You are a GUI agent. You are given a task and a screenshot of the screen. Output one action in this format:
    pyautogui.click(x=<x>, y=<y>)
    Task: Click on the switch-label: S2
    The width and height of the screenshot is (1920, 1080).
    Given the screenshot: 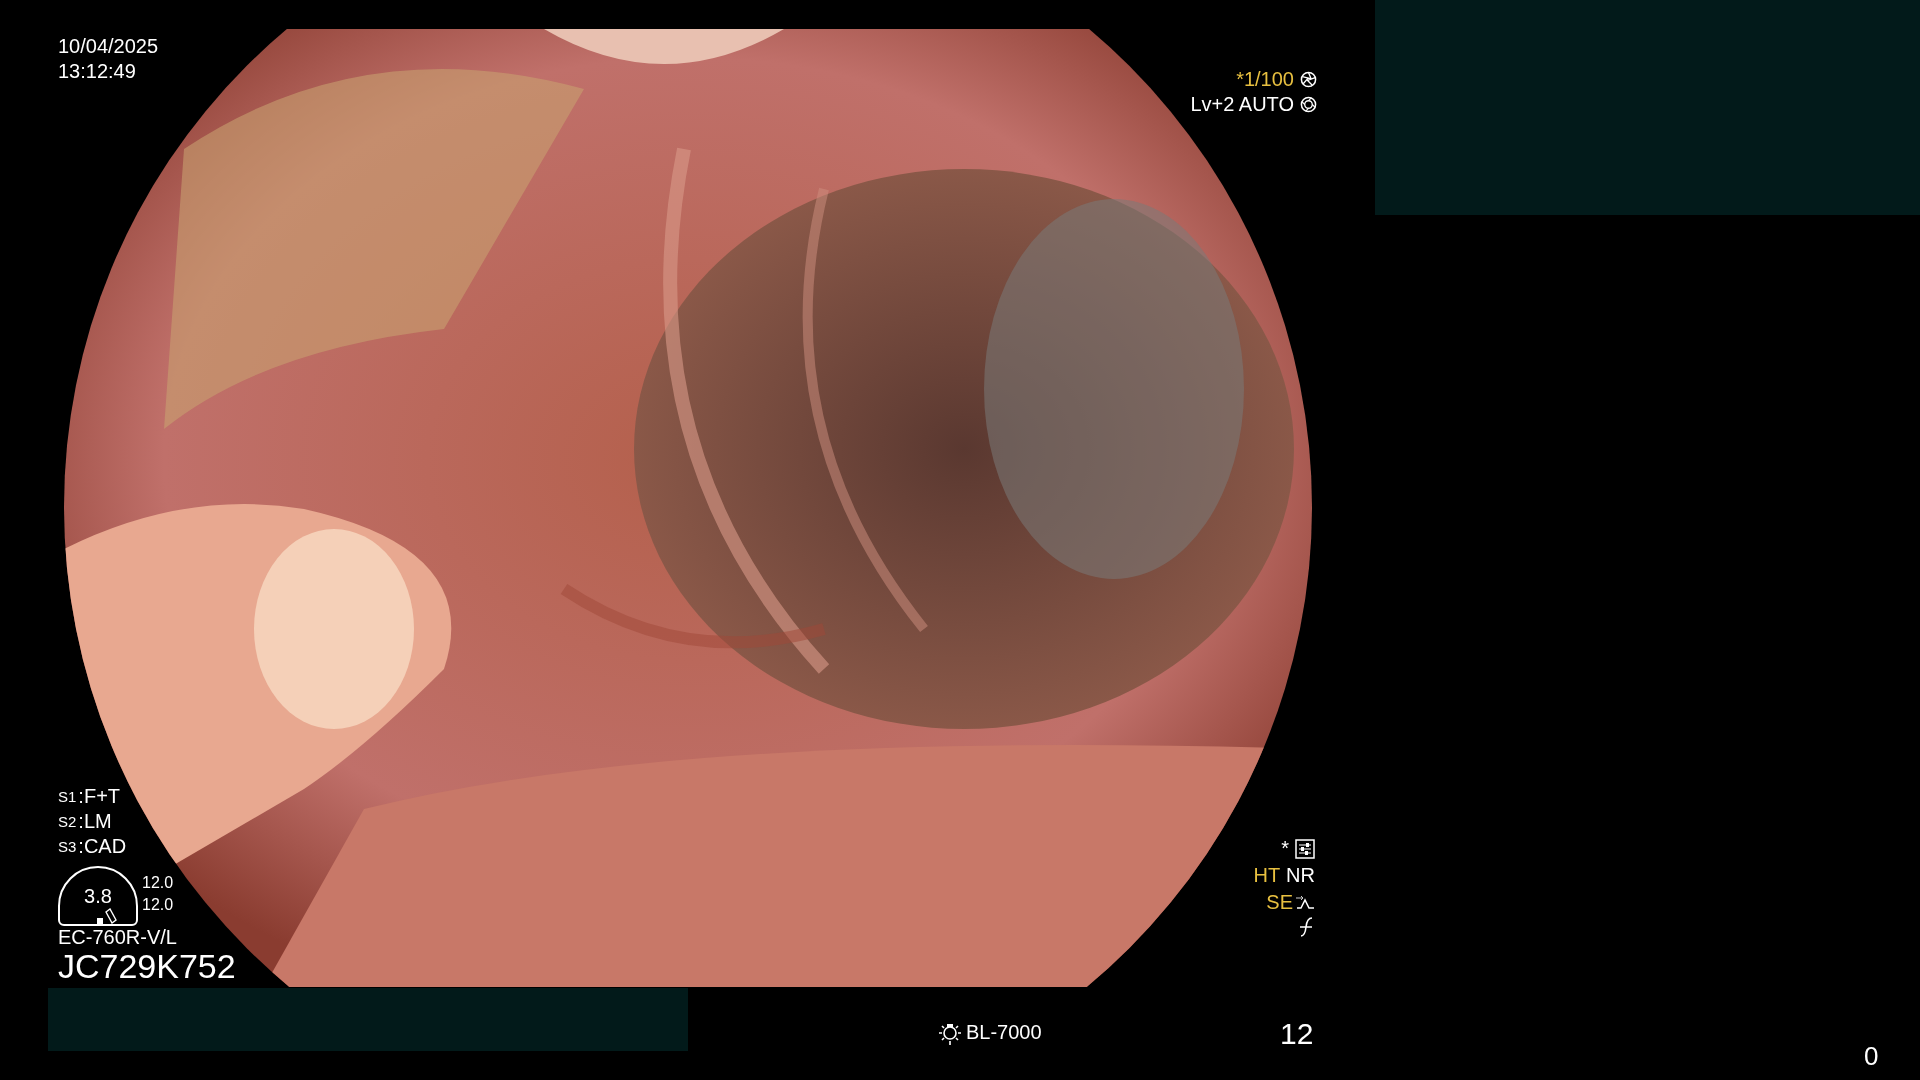 What is the action you would take?
    pyautogui.click(x=67, y=822)
    